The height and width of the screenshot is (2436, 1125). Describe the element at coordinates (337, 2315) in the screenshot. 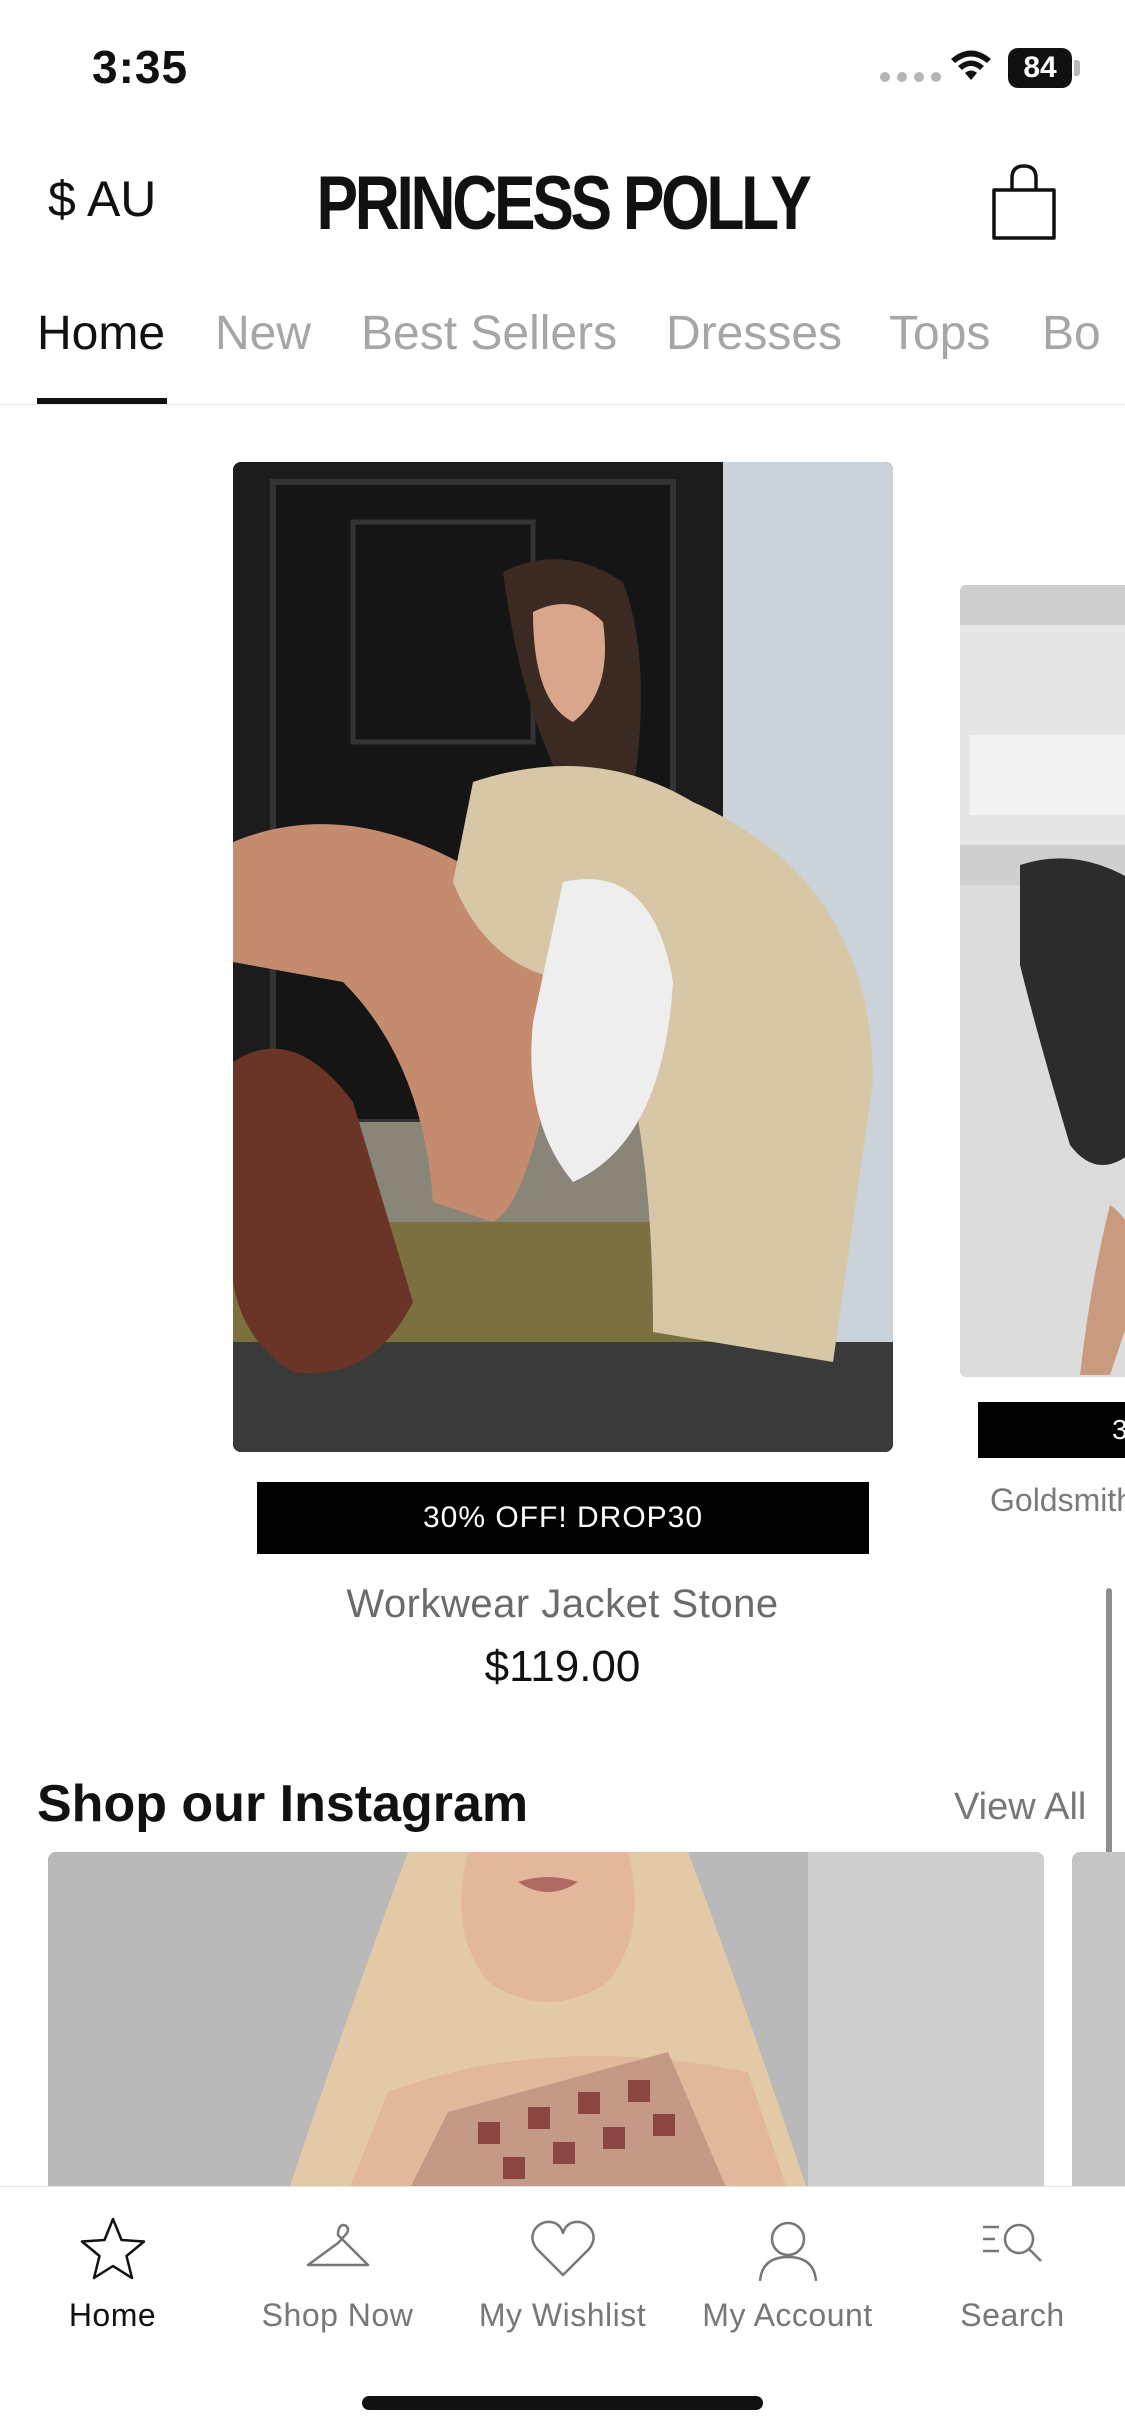

I see `nav-label-shop-now: Shop Now` at that location.